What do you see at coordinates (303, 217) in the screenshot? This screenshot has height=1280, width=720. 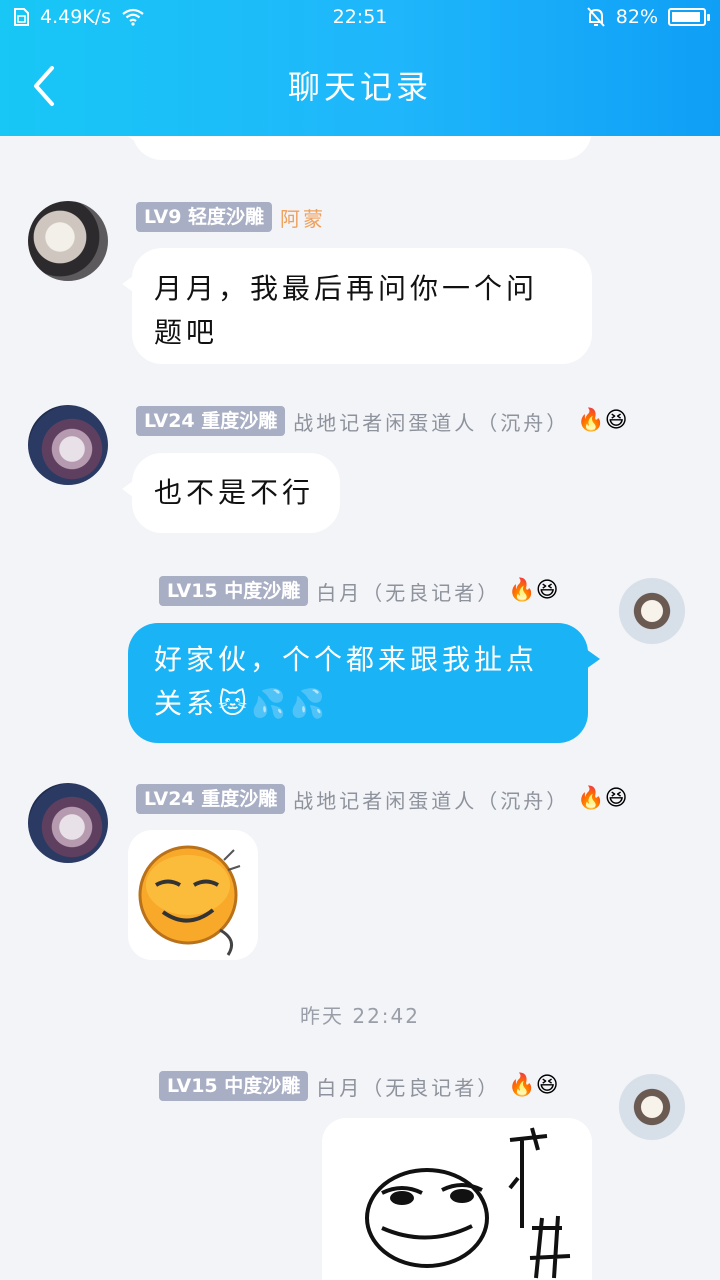 I see `sender-name: 阿蒙` at bounding box center [303, 217].